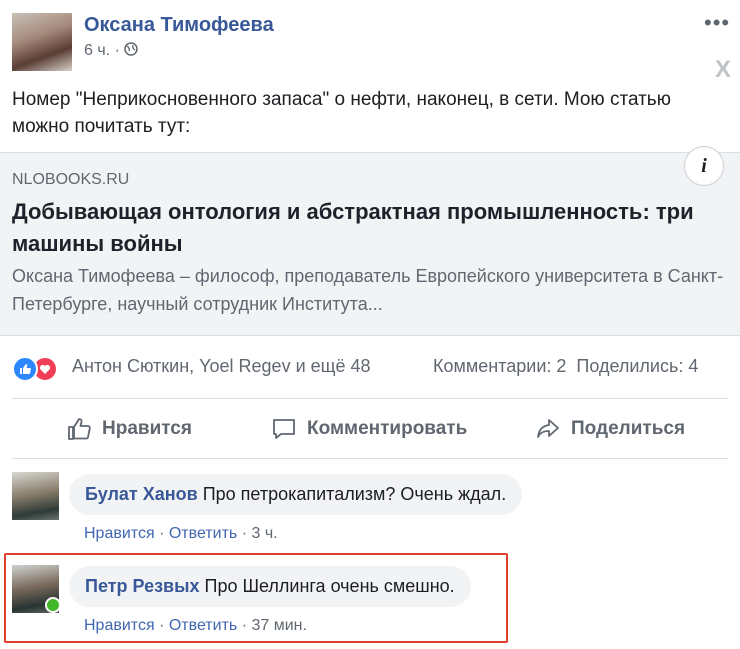  Describe the element at coordinates (179, 25) in the screenshot. I see `post-author-name: Оксана Тимофеева` at that location.